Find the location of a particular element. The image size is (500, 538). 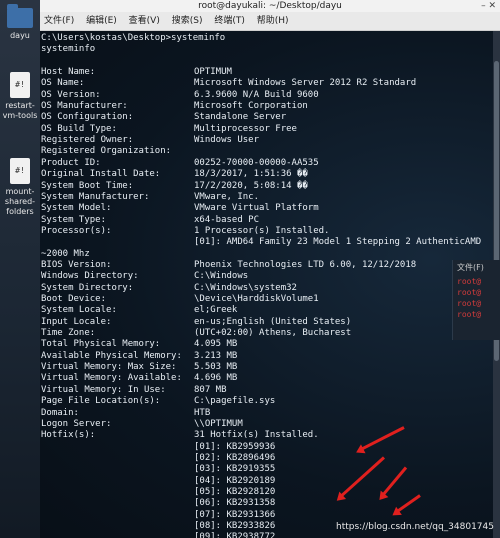

systeminfo-row: Total Physical Memory: 4.095 MB is located at coordinates (139, 344).